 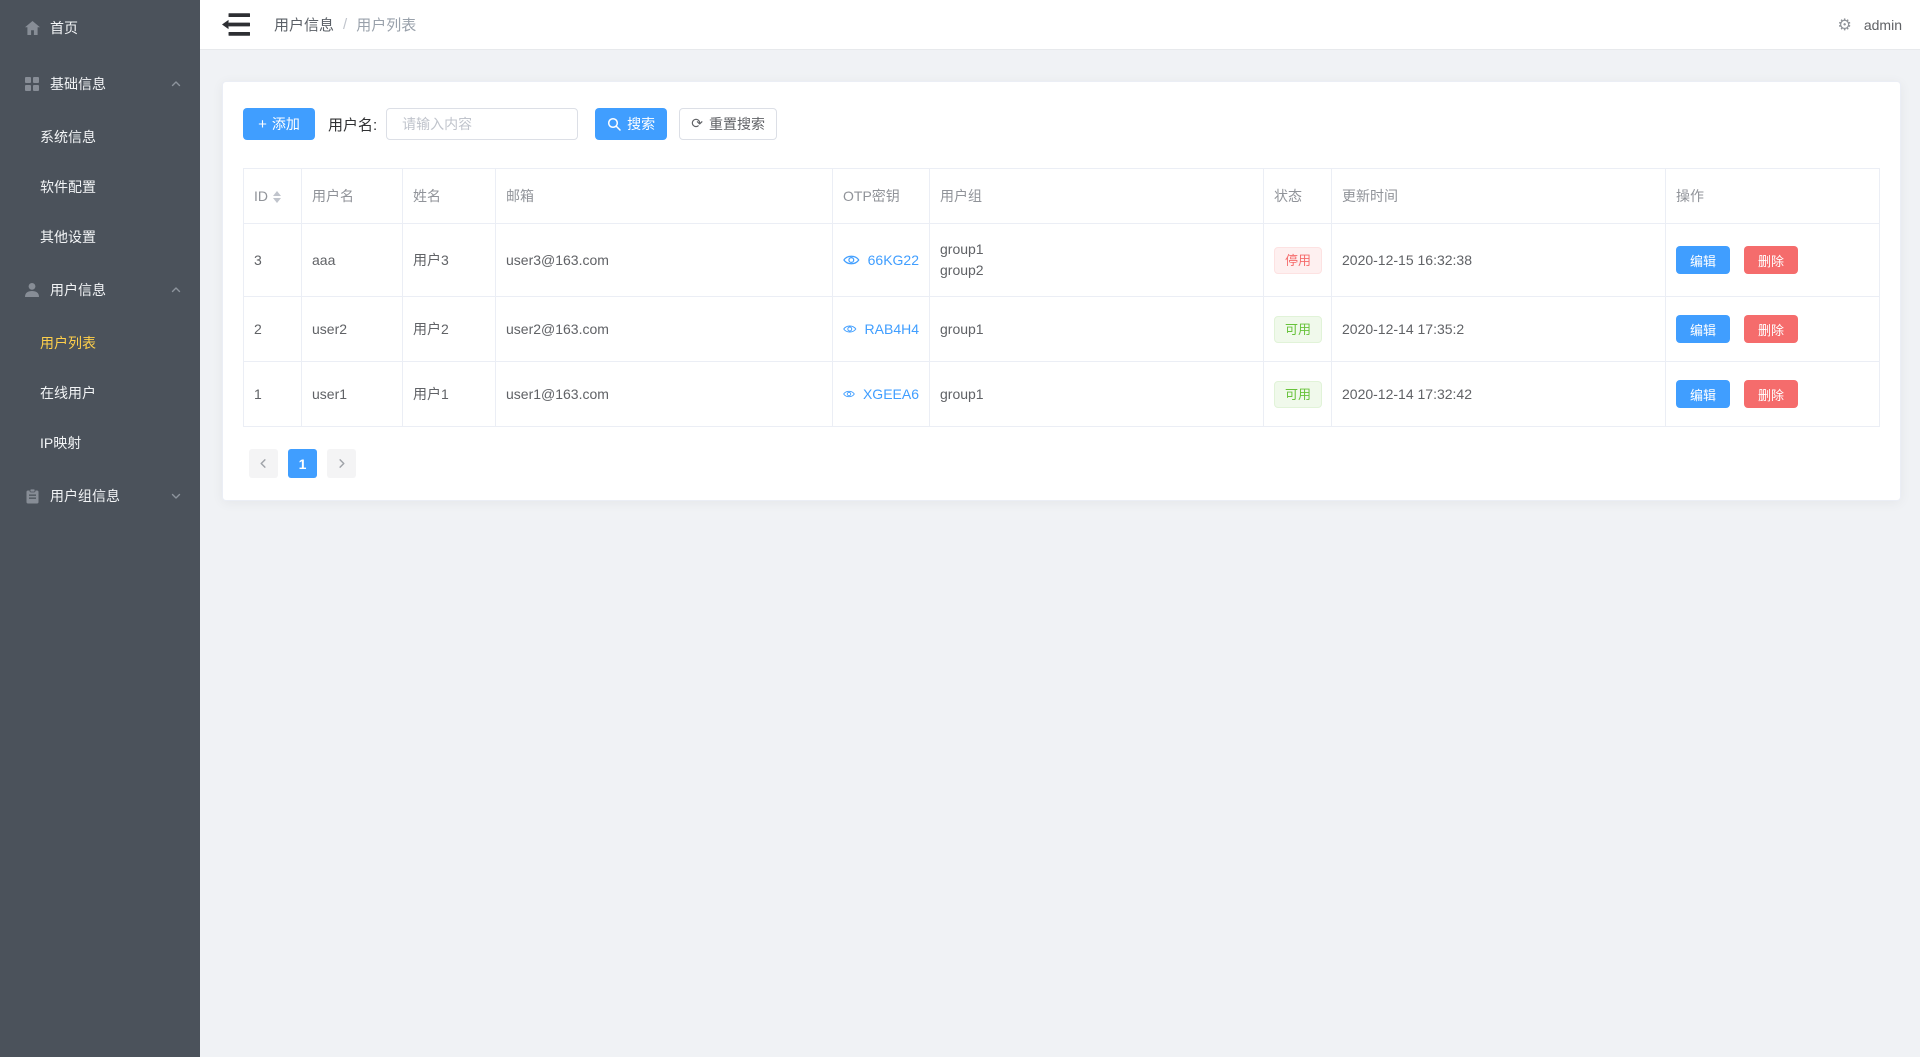 What do you see at coordinates (100, 28) in the screenshot?
I see `sidebar-item-home: 首页` at bounding box center [100, 28].